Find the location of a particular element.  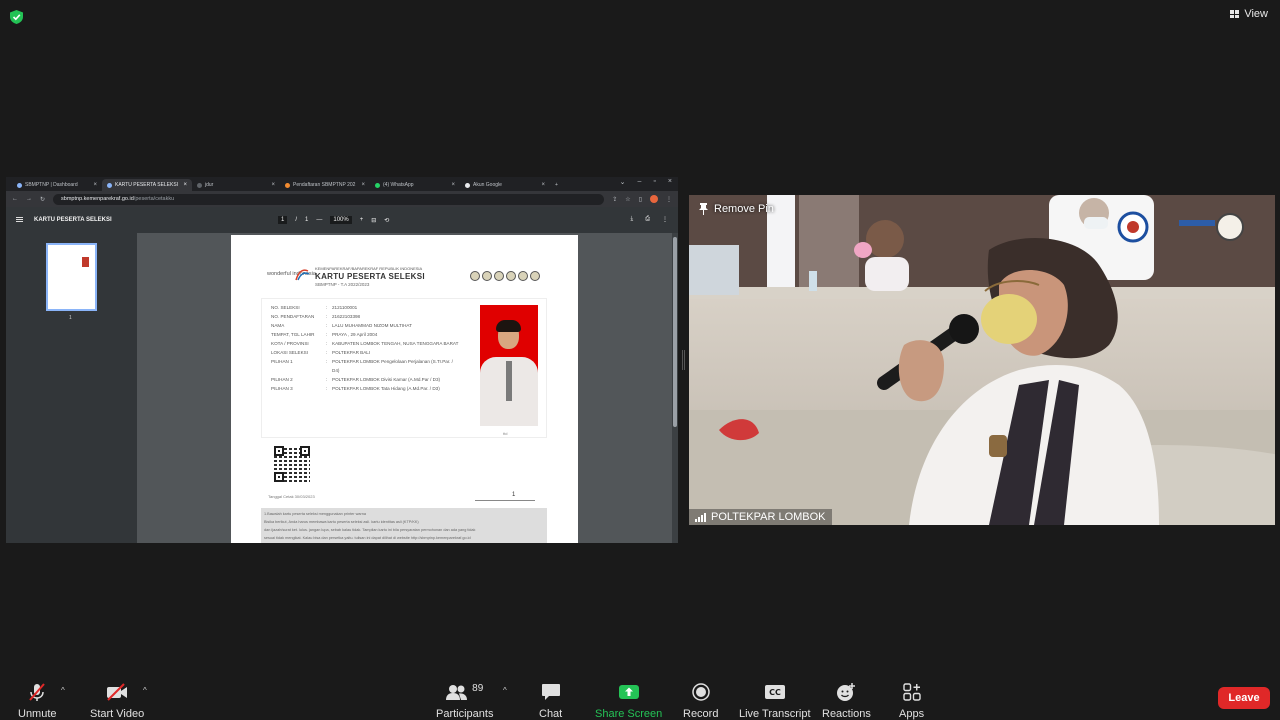

browser-tab: (4) WhatsApp × is located at coordinates (415, 185).